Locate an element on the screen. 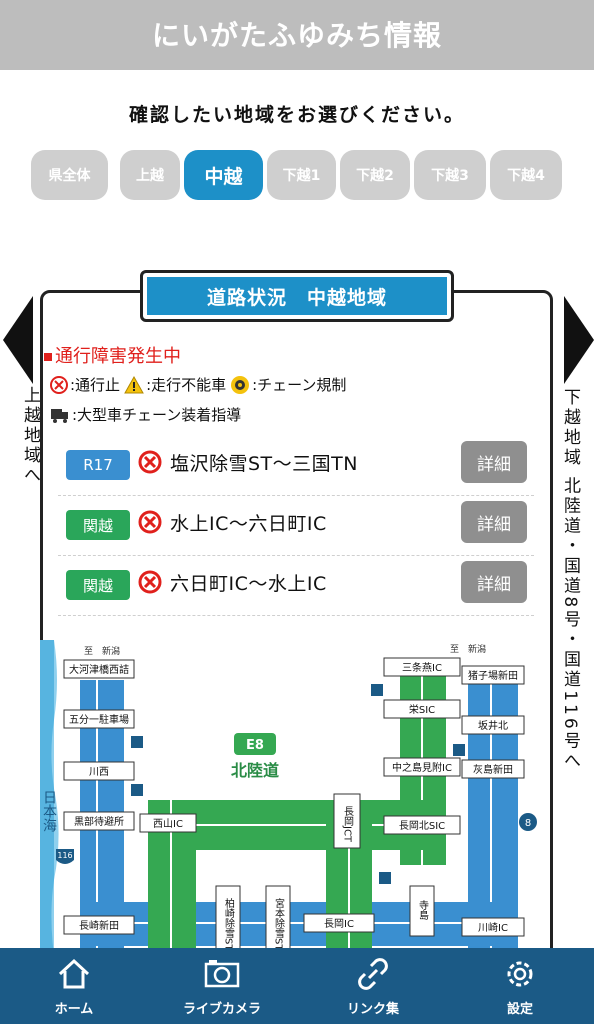  loc-ookawatsu: 大河津橋西詰 is located at coordinates (99, 669).